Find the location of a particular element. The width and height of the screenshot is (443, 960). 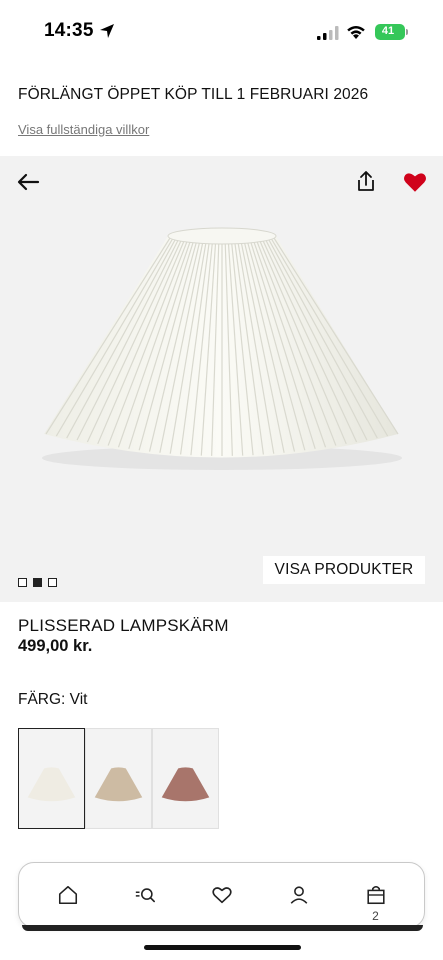

gallery-pagination is located at coordinates (37, 582).